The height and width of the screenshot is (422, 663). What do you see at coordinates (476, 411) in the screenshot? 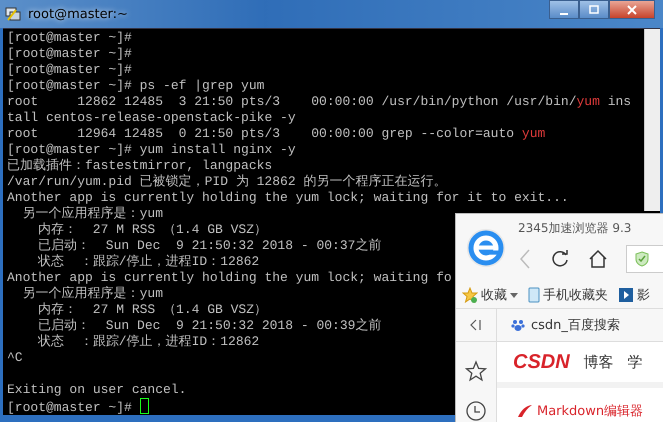
I see `clock-icon` at bounding box center [476, 411].